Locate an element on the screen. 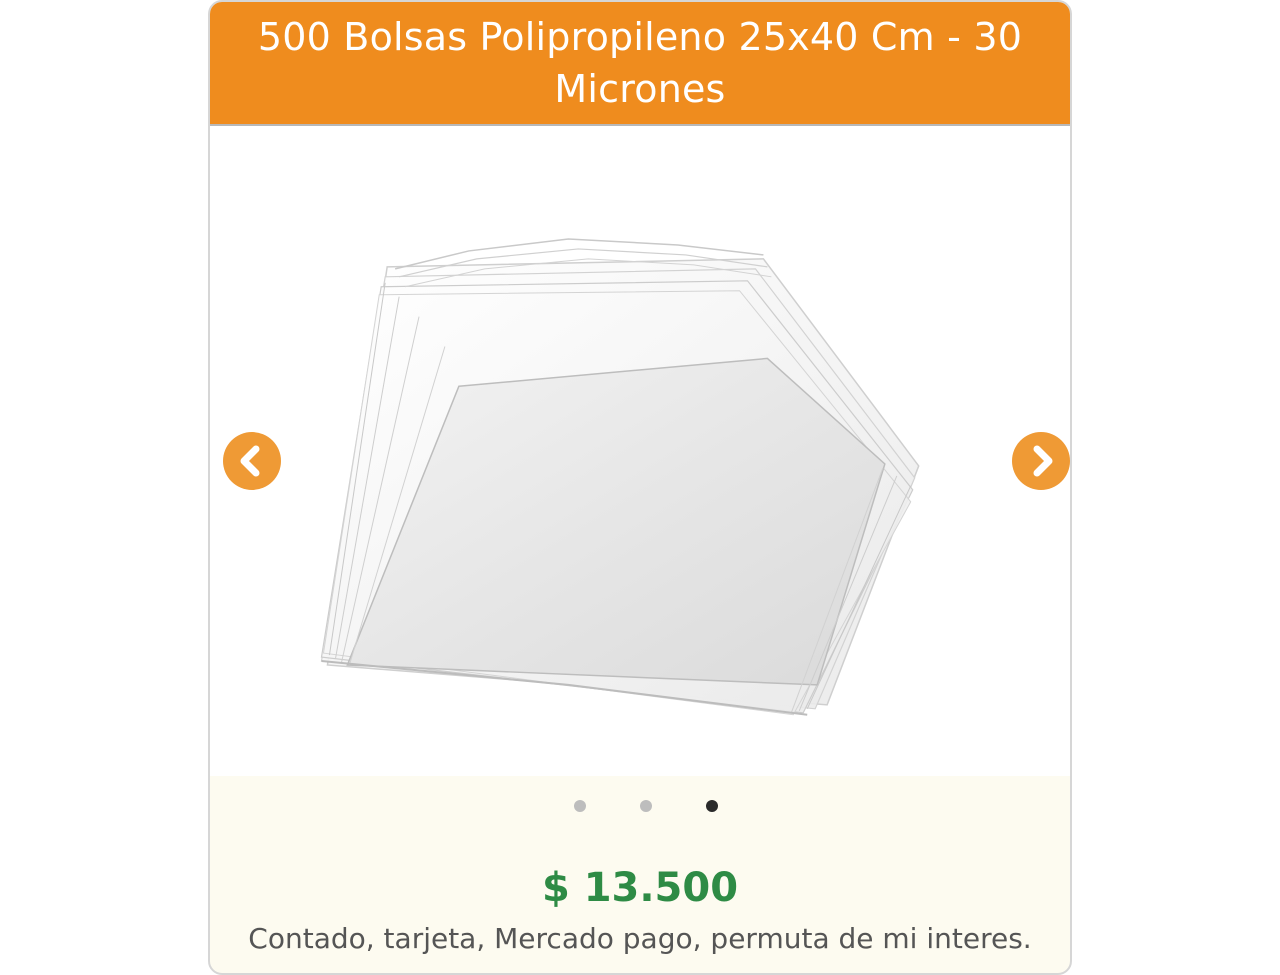  chevron-right-icon is located at coordinates (1043, 461).